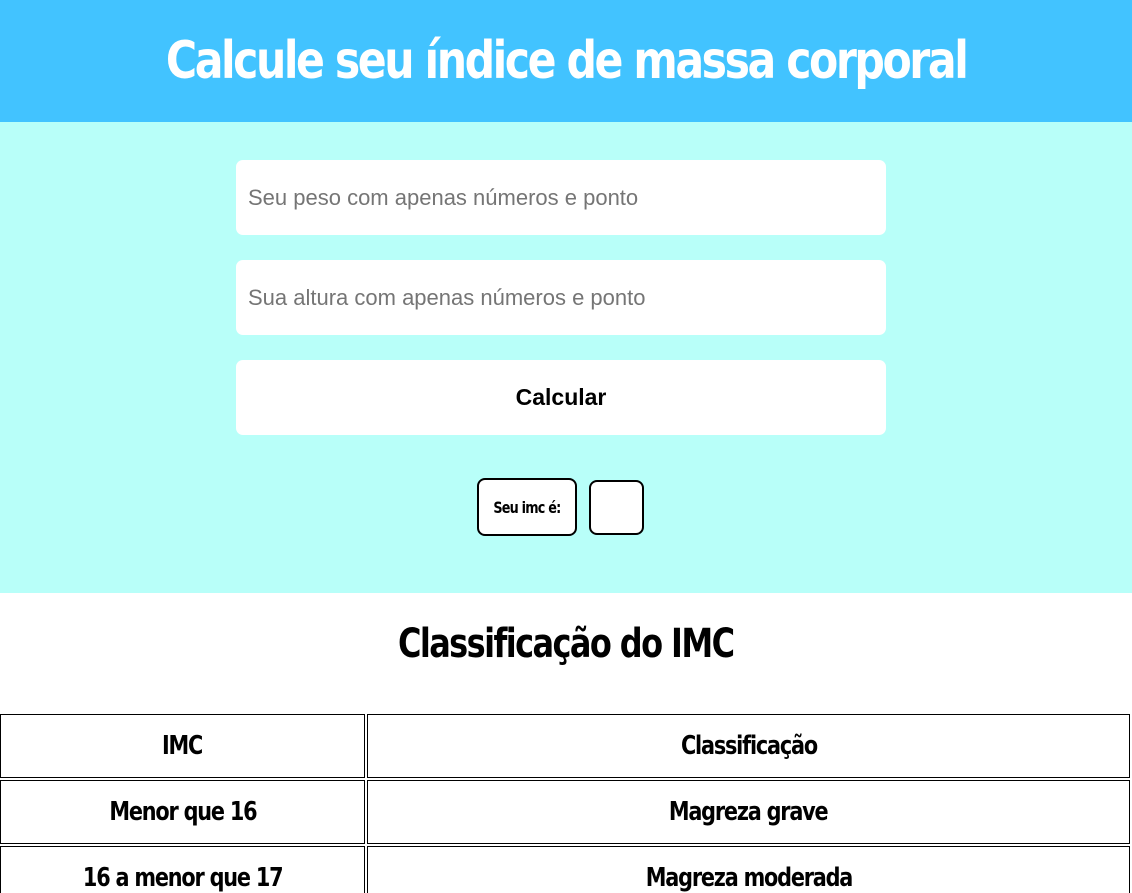 The width and height of the screenshot is (1132, 893). Describe the element at coordinates (182, 746) in the screenshot. I see `column-header-imc: IMC` at that location.